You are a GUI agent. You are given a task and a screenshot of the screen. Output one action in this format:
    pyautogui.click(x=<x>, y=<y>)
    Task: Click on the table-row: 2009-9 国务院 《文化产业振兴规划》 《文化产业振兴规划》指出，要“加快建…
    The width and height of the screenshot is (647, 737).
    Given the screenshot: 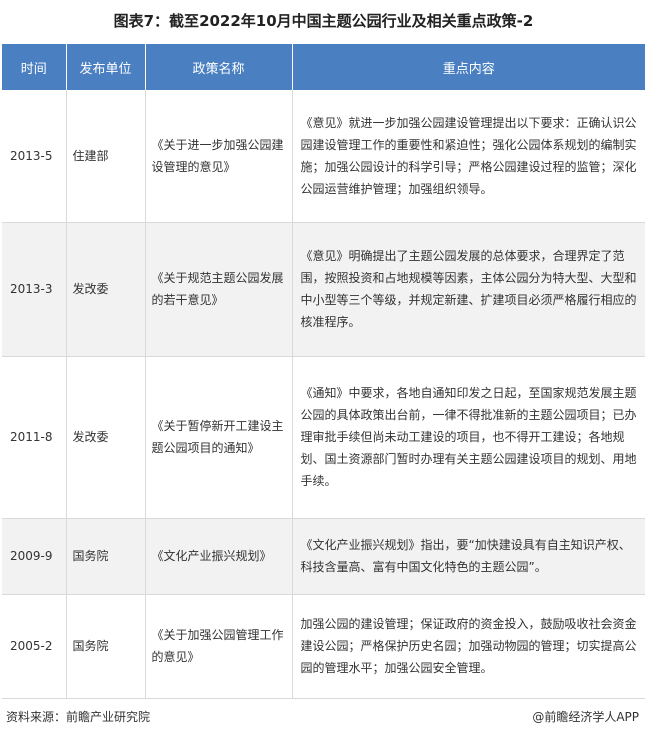 What is the action you would take?
    pyautogui.click(x=323, y=556)
    